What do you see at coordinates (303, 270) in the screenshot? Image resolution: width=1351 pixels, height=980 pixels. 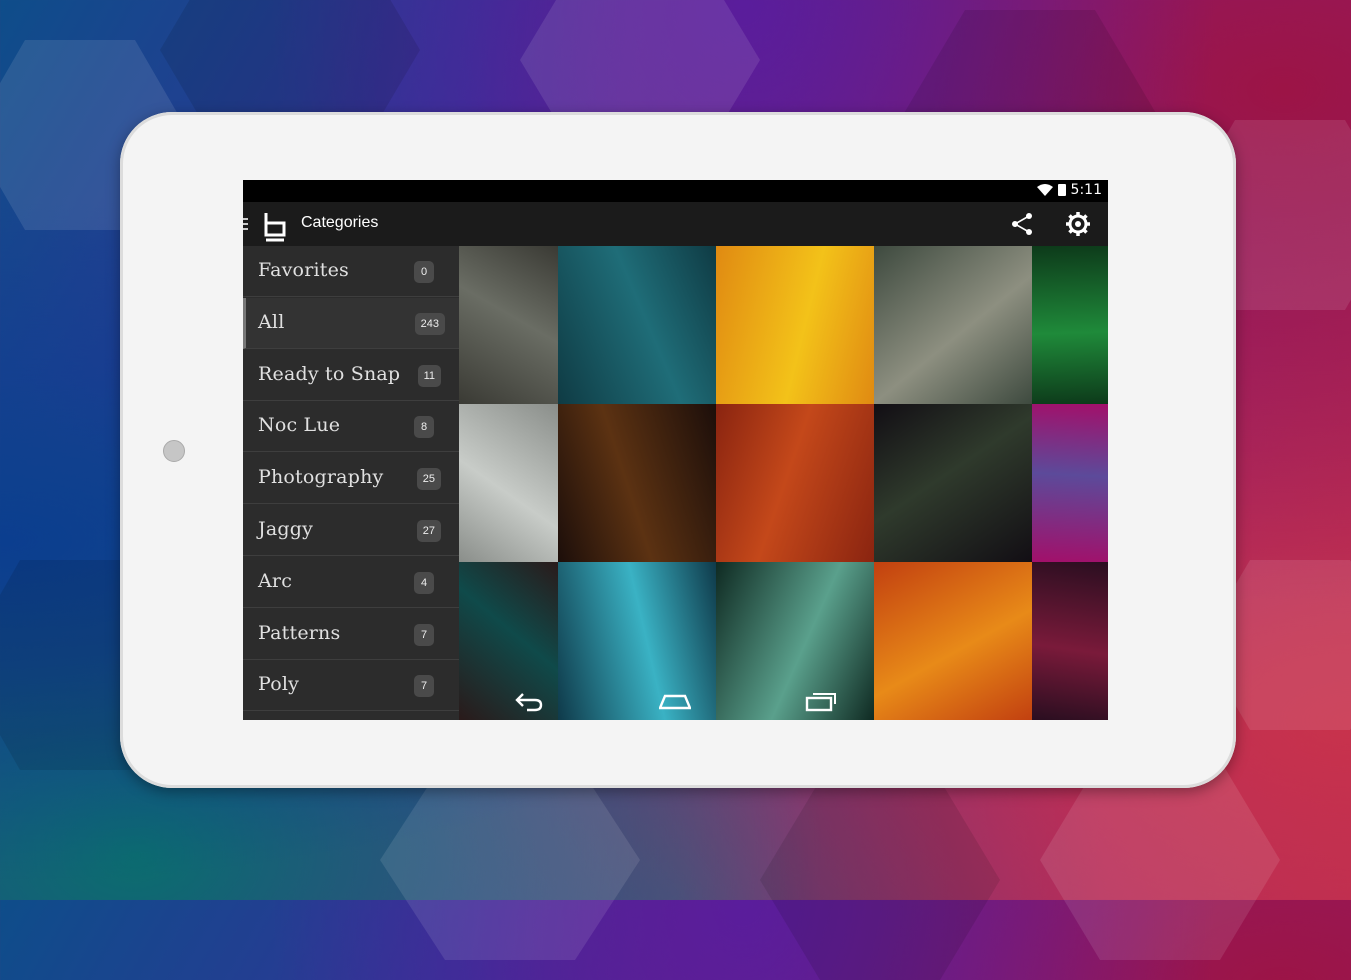 I see `category-label: Favorites` at bounding box center [303, 270].